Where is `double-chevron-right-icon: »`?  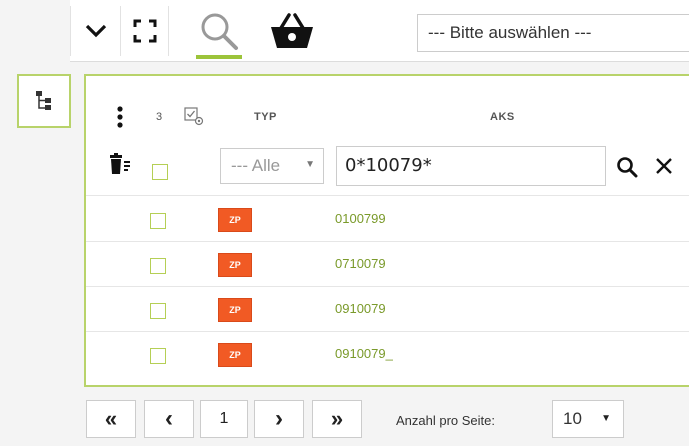
double-chevron-right-icon: » is located at coordinates (337, 418).